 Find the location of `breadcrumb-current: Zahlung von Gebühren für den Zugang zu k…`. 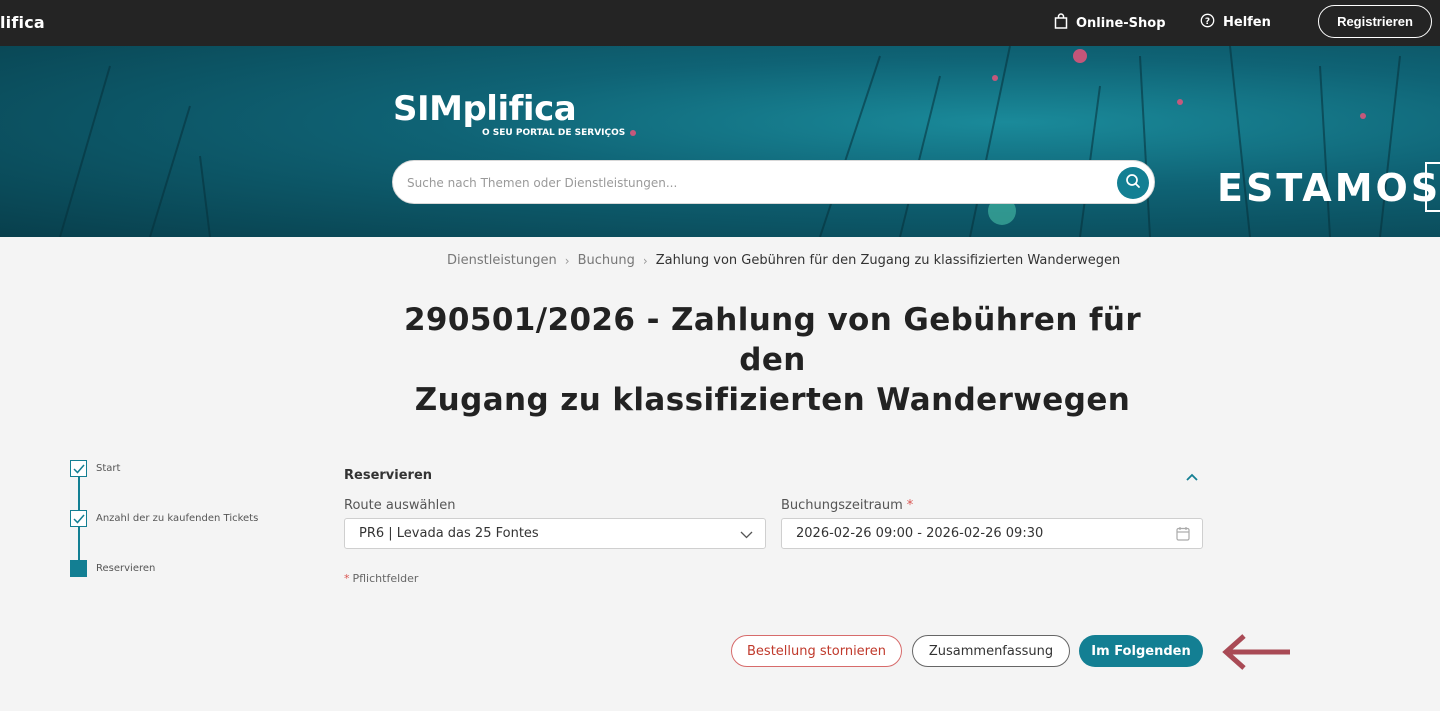

breadcrumb-current: Zahlung von Gebühren für den Zugang zu k… is located at coordinates (888, 260).